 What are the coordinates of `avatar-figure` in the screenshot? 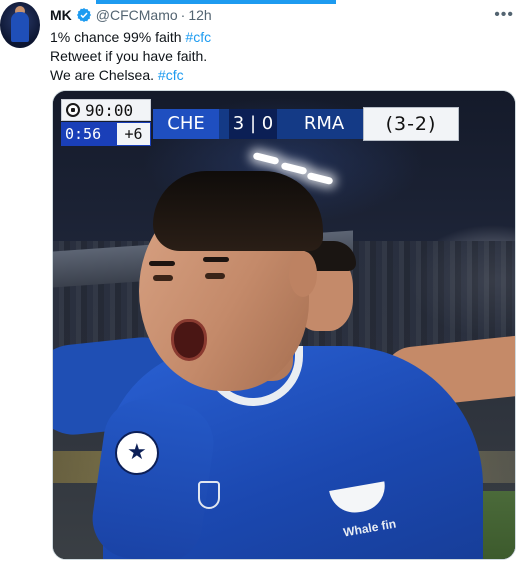 It's located at (20, 27).